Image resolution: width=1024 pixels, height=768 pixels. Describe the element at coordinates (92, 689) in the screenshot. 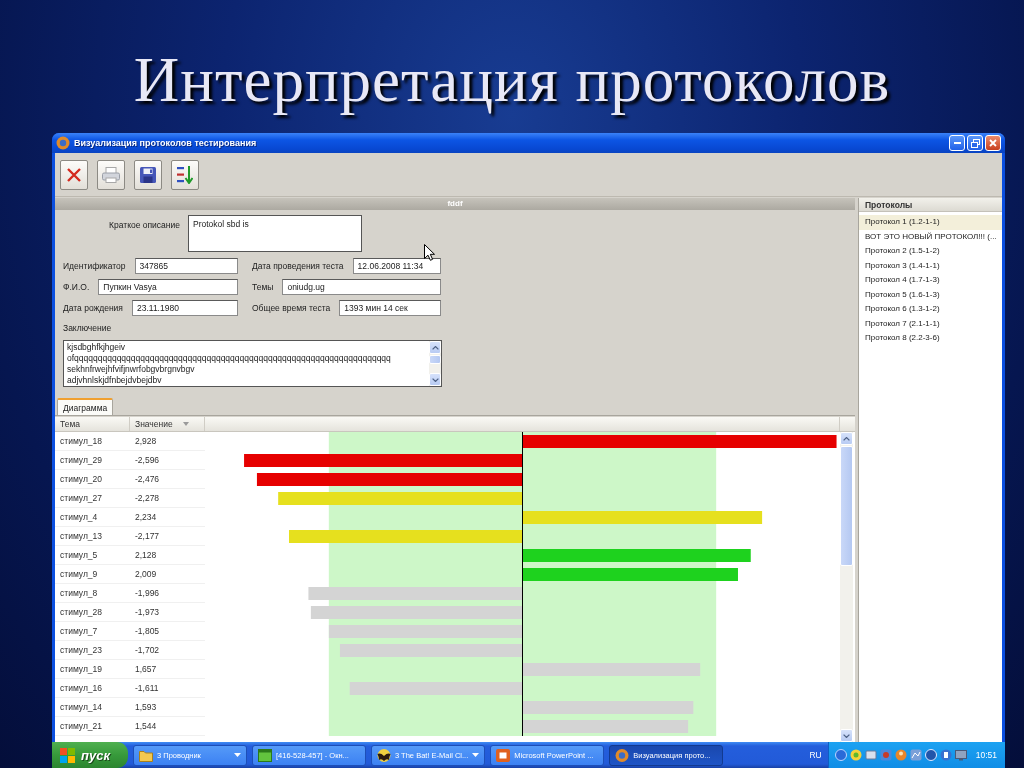

I see `table-cell: стимул_16` at that location.